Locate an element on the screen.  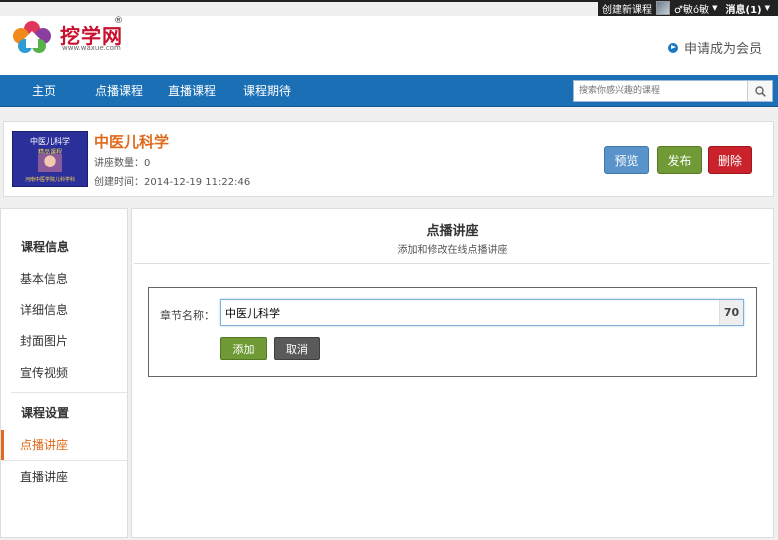
sidebar-item-cover-image: 封面图片 is located at coordinates (64, 341).